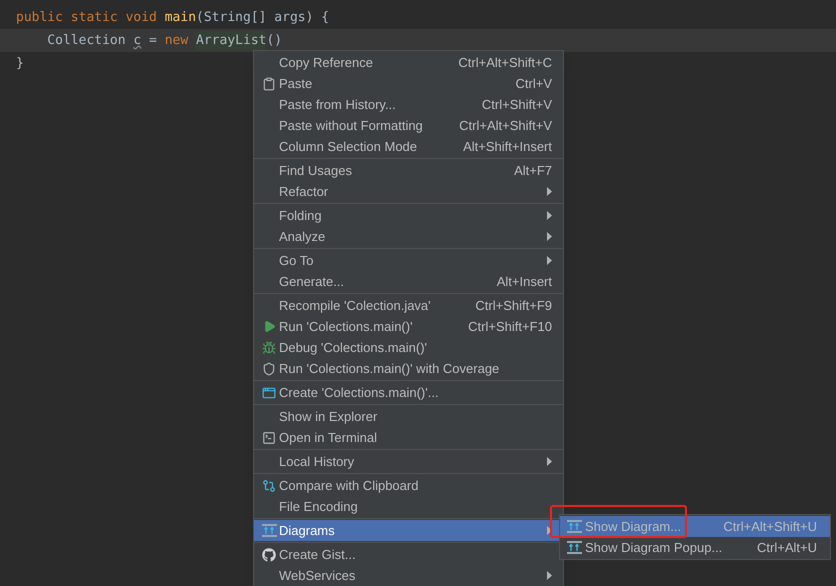  What do you see at coordinates (517, 105) in the screenshot?
I see `shortcut-label: Ctrl+Shift+V` at bounding box center [517, 105].